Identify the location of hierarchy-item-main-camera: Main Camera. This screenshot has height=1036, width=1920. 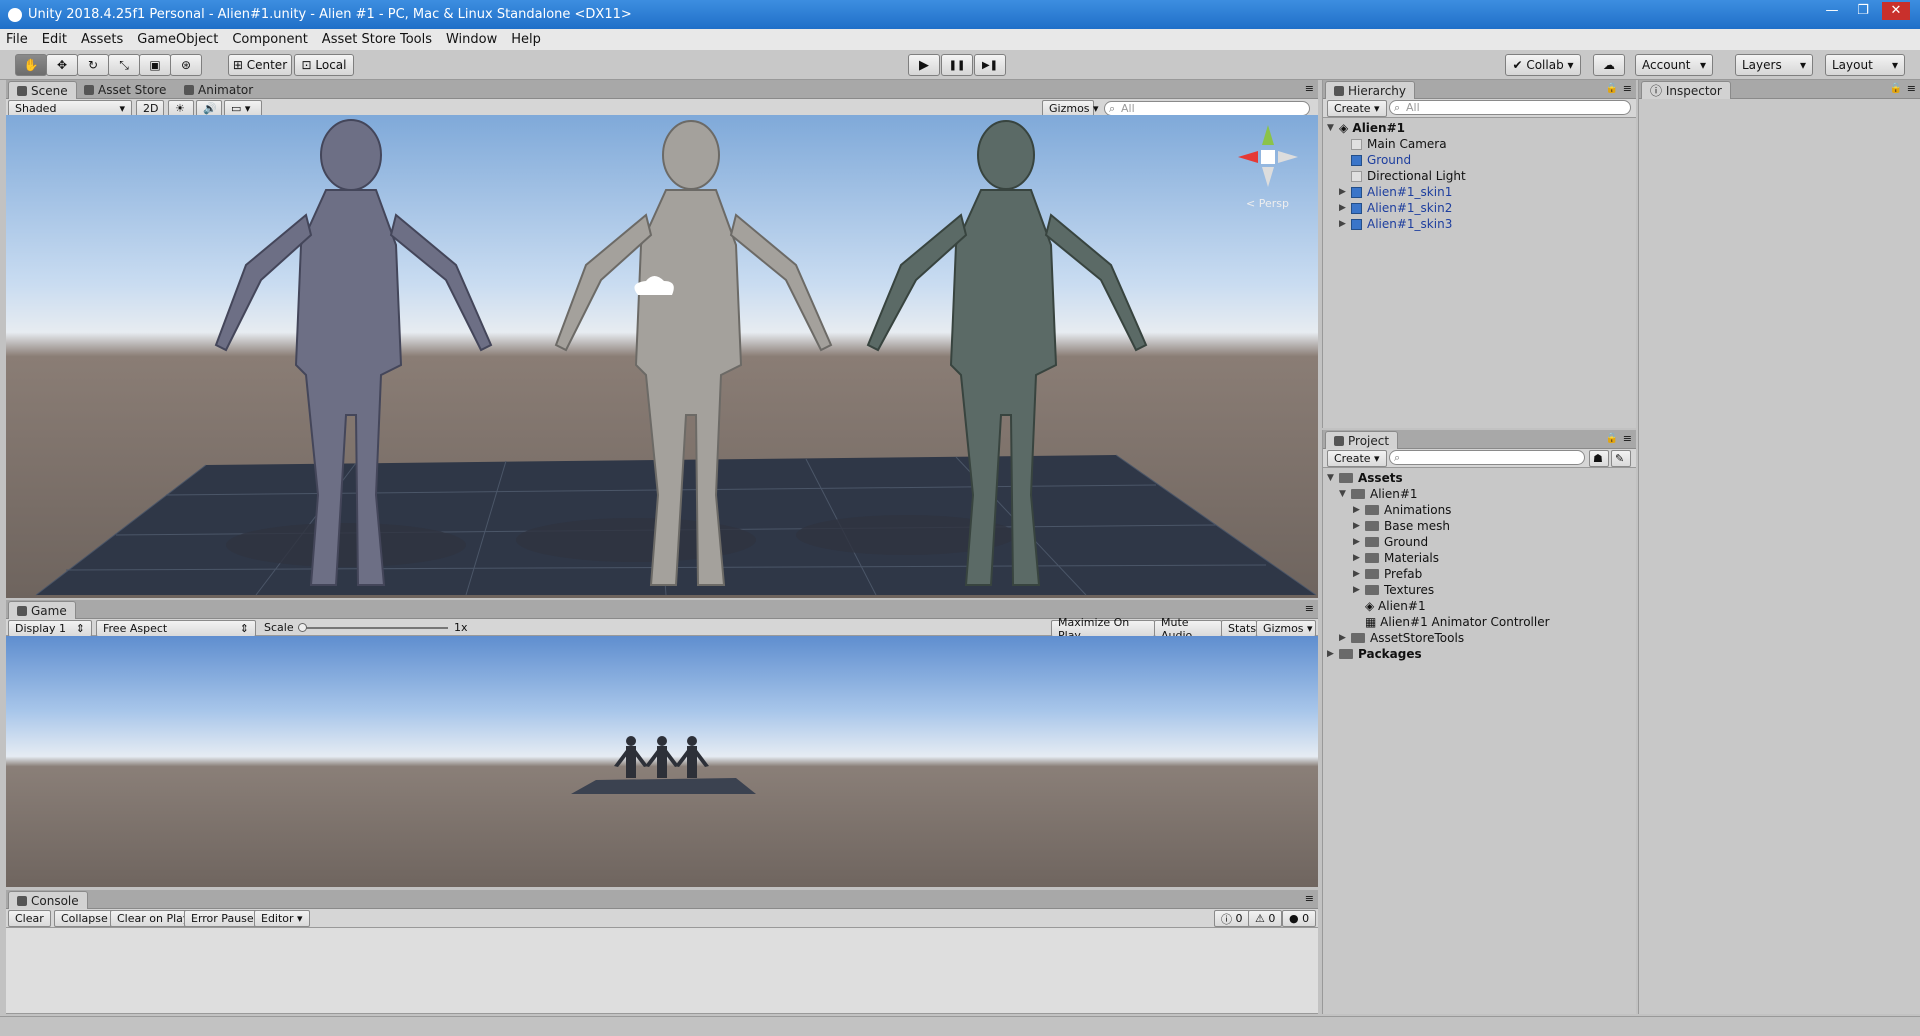
(1399, 144).